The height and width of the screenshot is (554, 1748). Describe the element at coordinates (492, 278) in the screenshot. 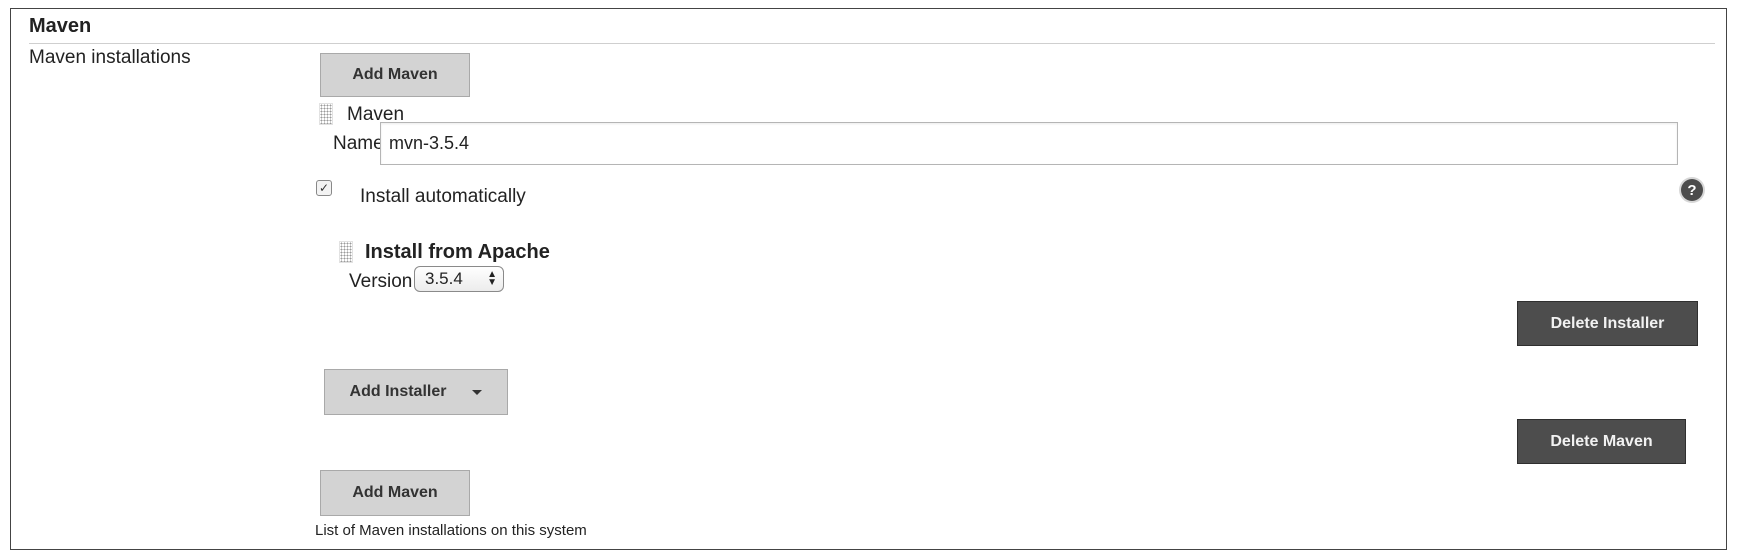

I see `select-arrows-icon: ▲ ▼` at that location.